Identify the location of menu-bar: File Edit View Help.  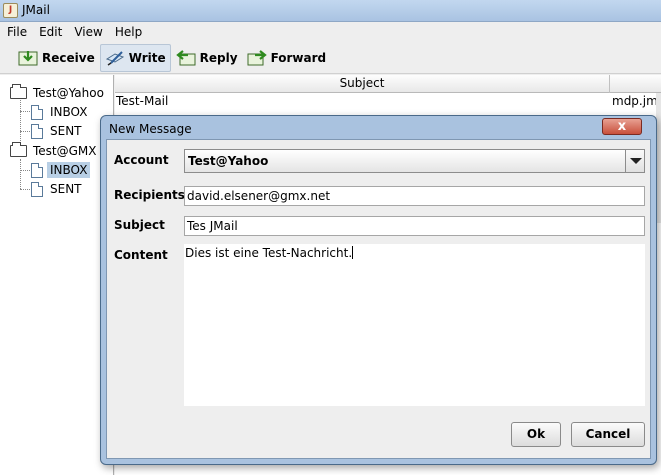
(330, 32).